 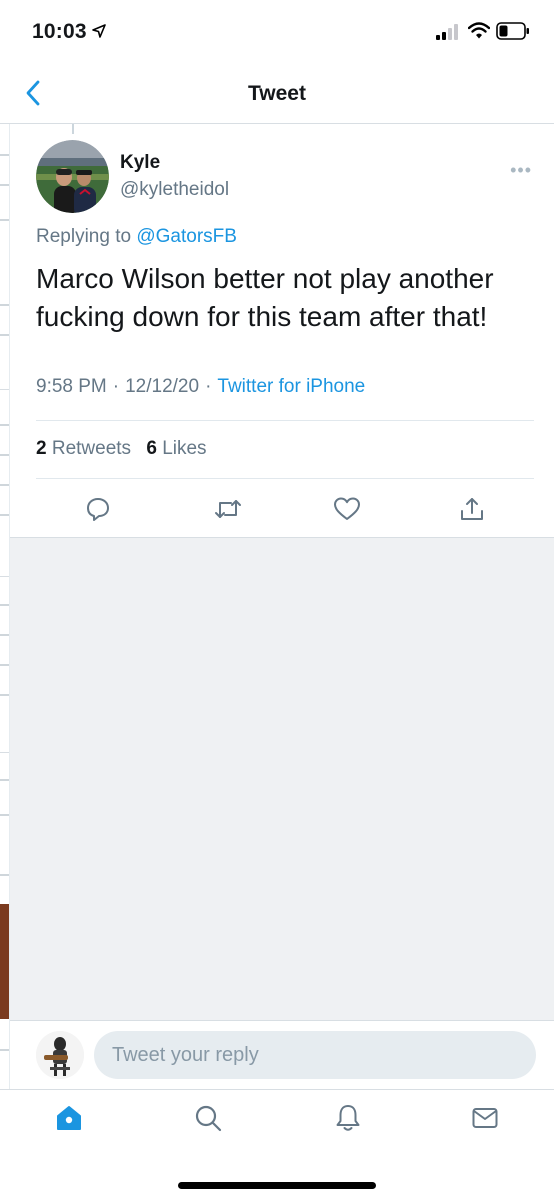 What do you see at coordinates (72, 176) in the screenshot?
I see `avatar` at bounding box center [72, 176].